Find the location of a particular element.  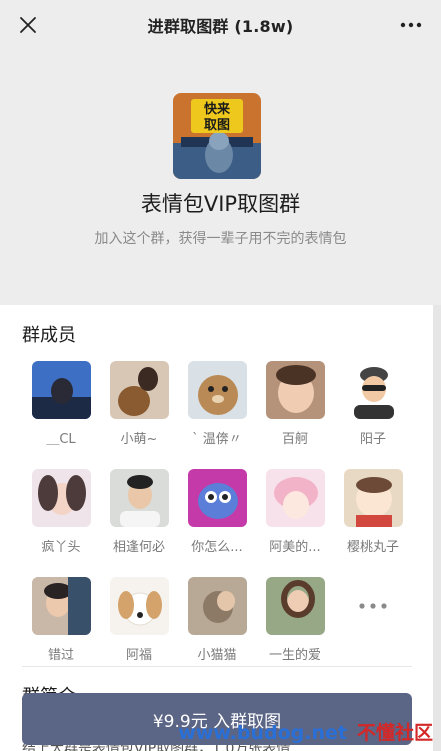

group-avatar: 快来 取图 is located at coordinates (217, 136).